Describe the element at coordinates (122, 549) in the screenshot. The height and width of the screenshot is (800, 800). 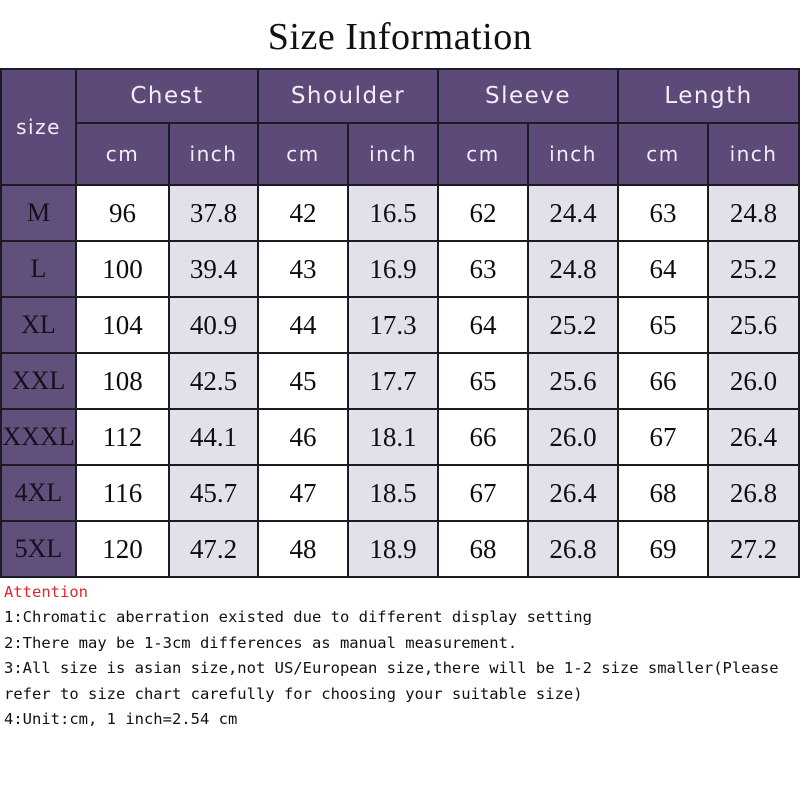
I see `cell-chest-cm: 120` at that location.